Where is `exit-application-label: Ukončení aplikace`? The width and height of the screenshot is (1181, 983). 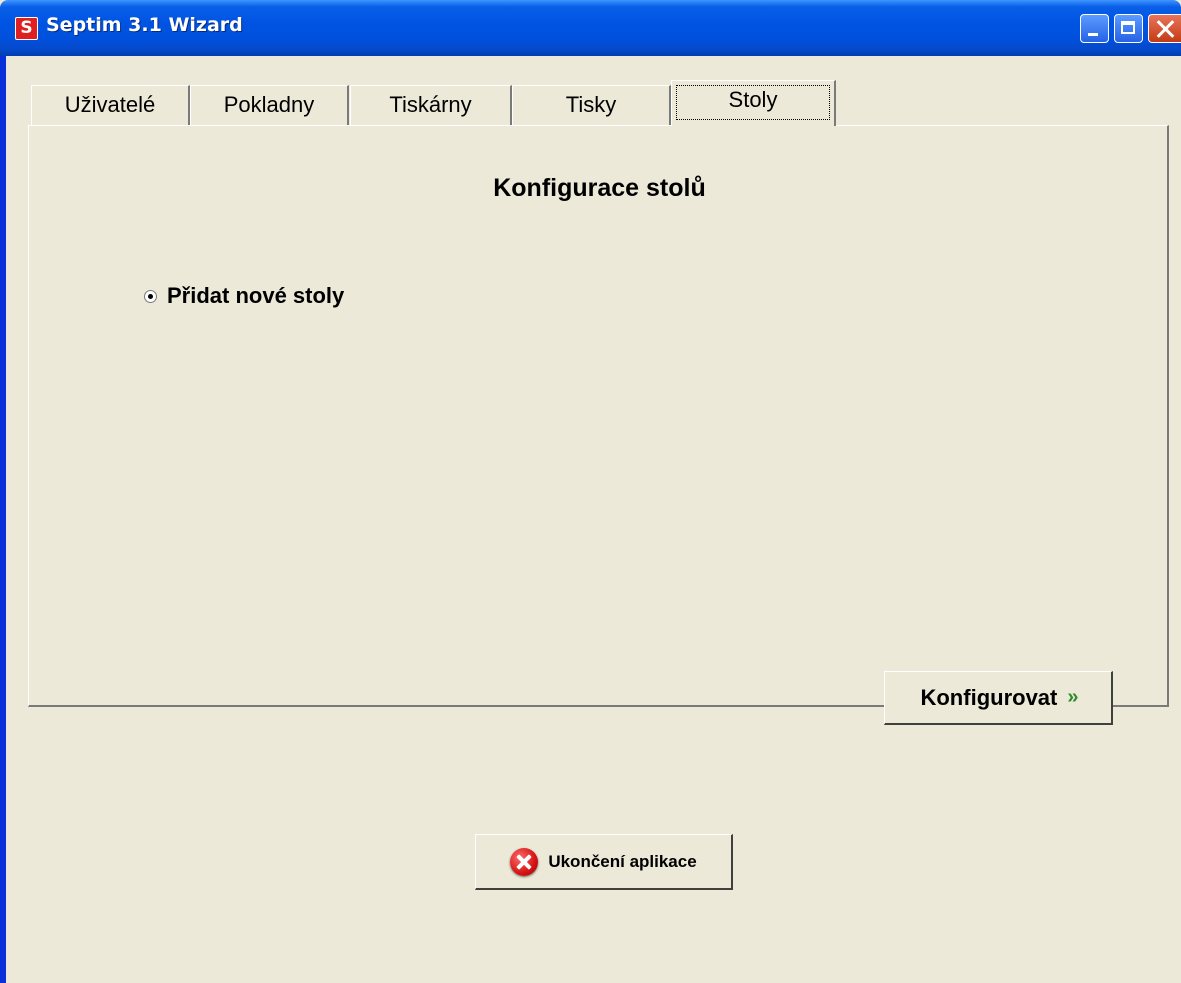 exit-application-label: Ukončení aplikace is located at coordinates (622, 861).